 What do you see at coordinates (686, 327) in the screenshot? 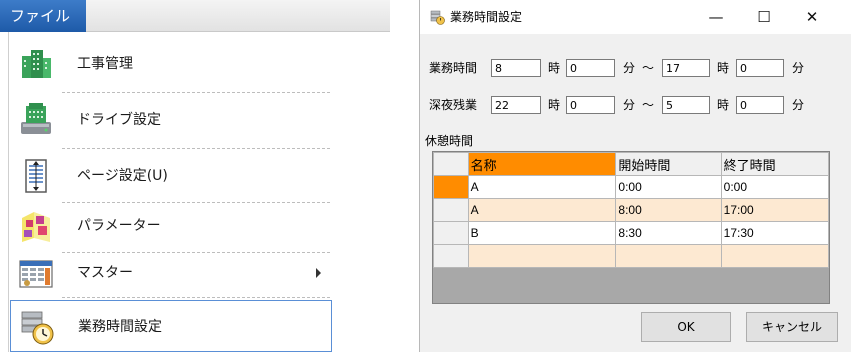
I see `ok-button: OK` at bounding box center [686, 327].